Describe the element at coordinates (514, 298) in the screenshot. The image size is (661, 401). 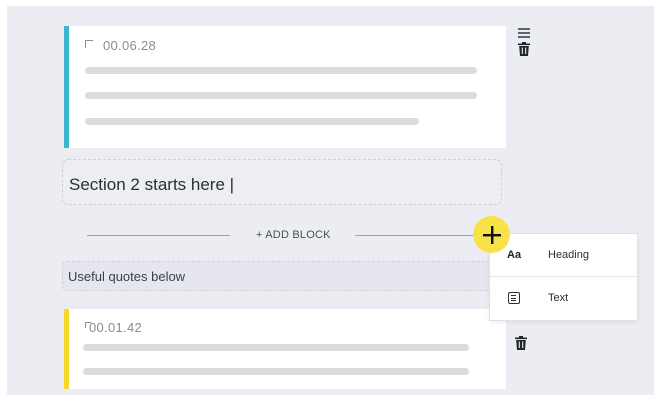
I see `text-icon` at that location.